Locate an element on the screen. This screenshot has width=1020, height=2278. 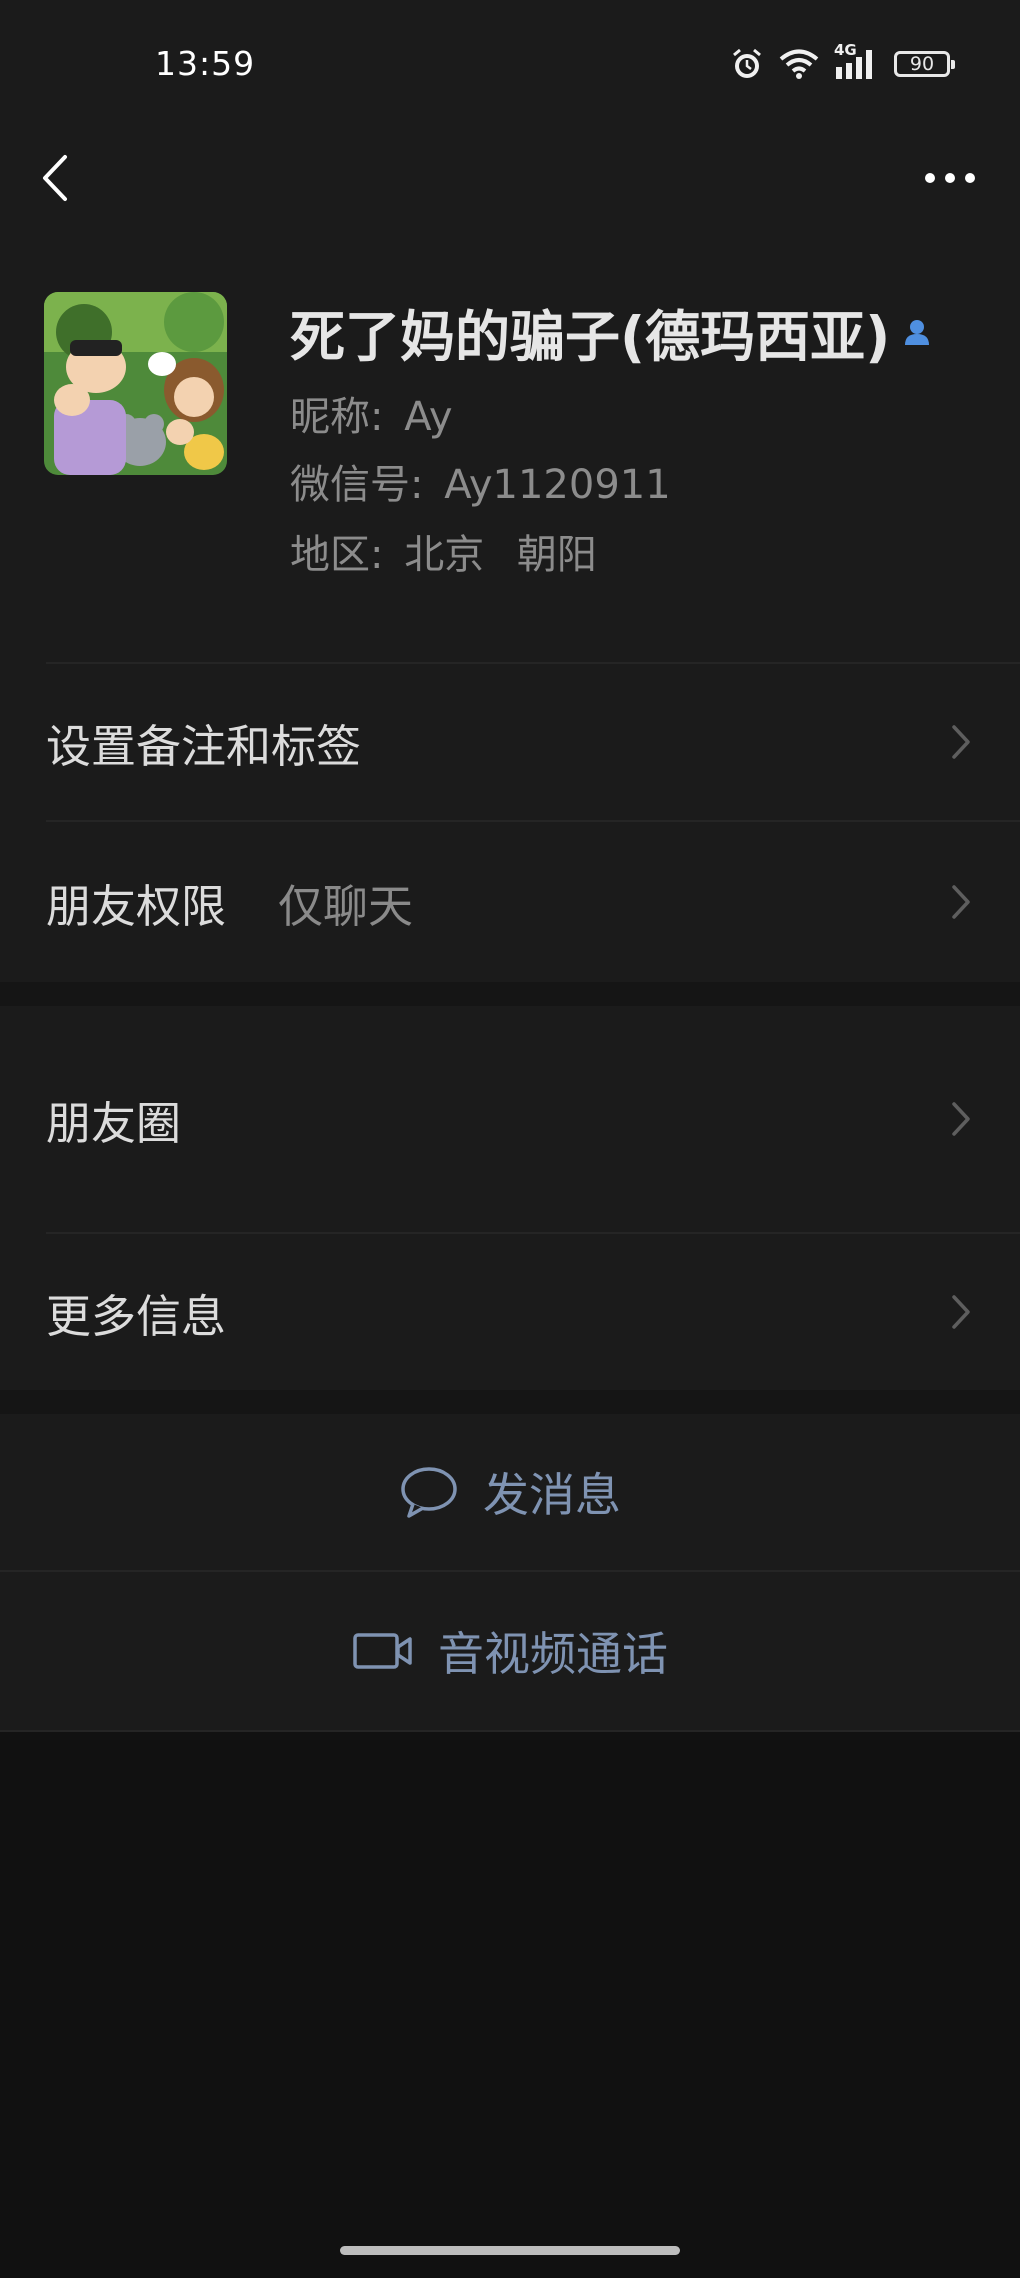
av-call-button: 音视频通话 is located at coordinates (510, 1651).